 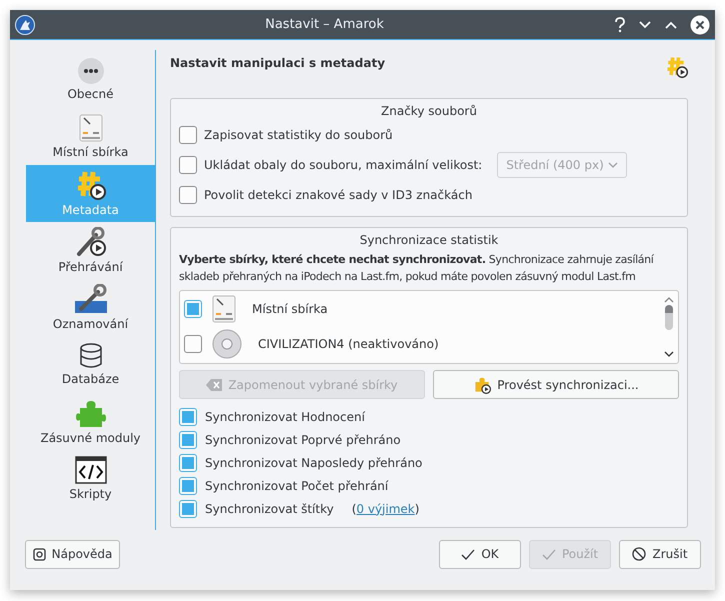 What do you see at coordinates (90, 470) in the screenshot?
I see `code-icon` at bounding box center [90, 470].